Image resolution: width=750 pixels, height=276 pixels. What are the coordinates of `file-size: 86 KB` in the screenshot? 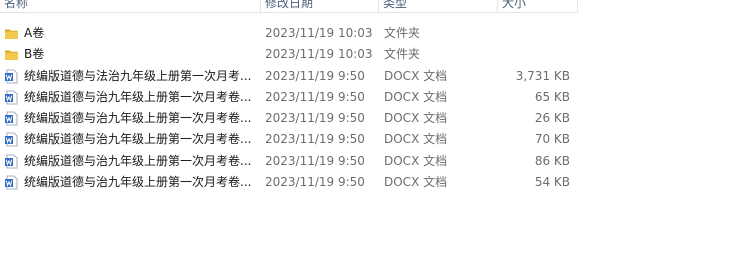 It's located at (552, 160).